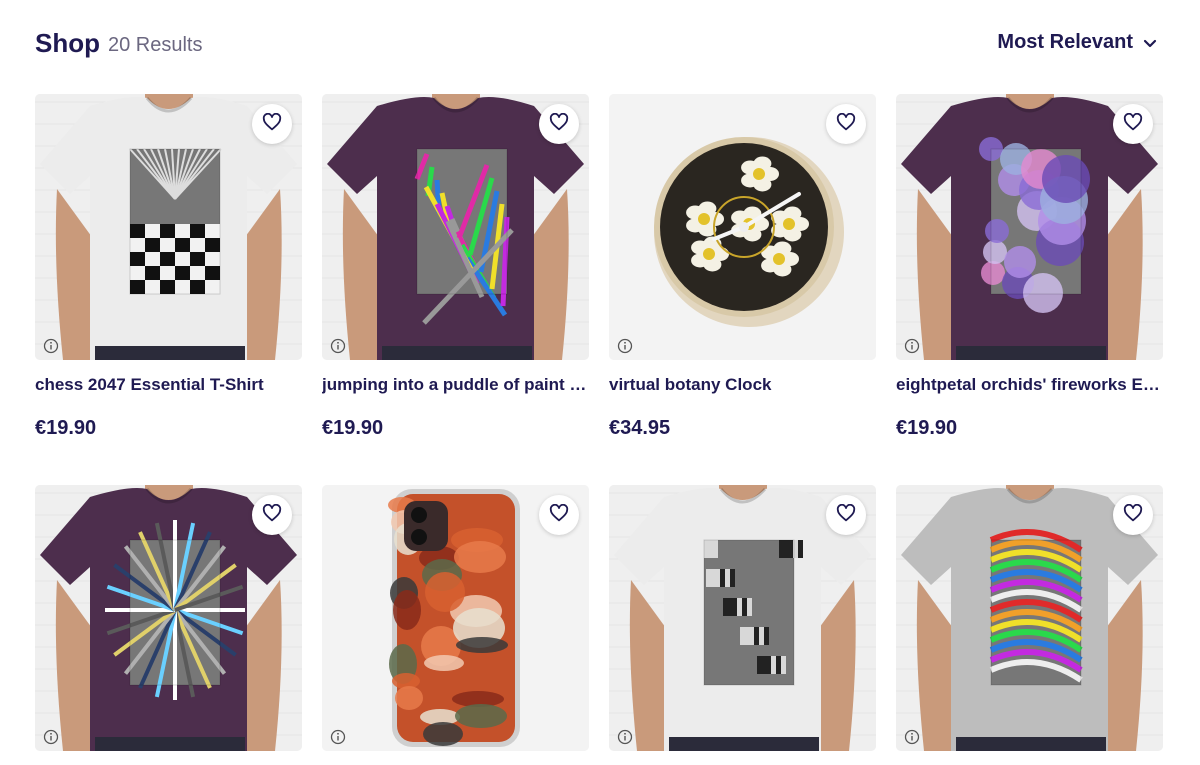 The width and height of the screenshot is (1200, 765). I want to click on product-title: chess 2047 Essential T-Shirt, so click(168, 385).